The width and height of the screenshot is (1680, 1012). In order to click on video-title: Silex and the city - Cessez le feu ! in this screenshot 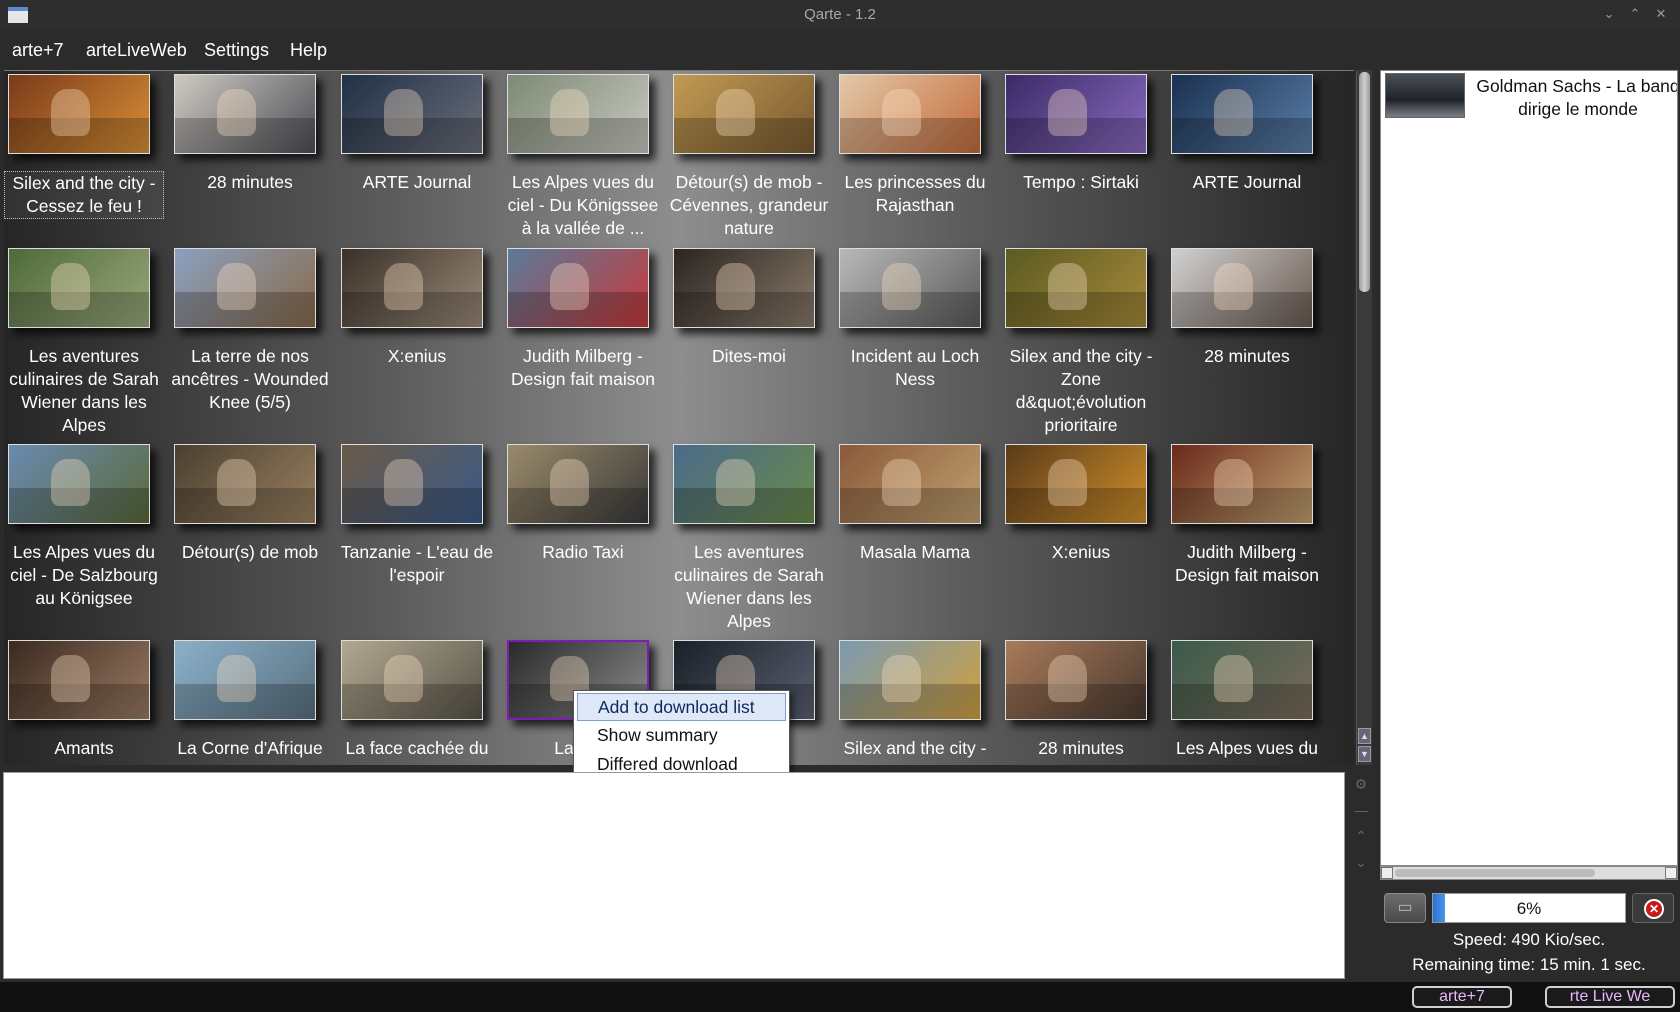, I will do `click(84, 195)`.